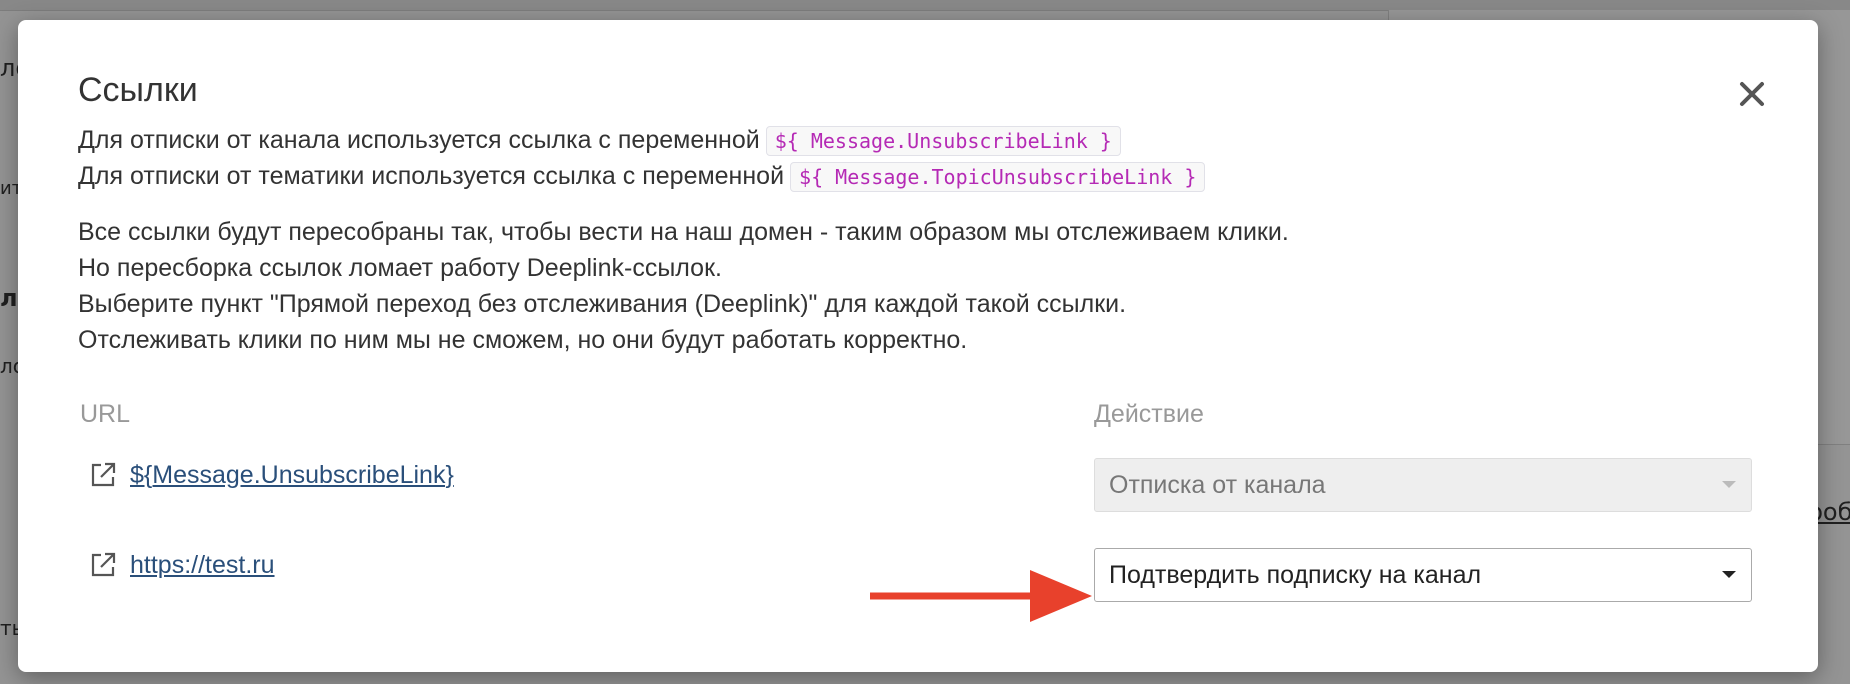 The width and height of the screenshot is (1850, 684). I want to click on action-select: Подтвердить подписку на канал, so click(1423, 575).